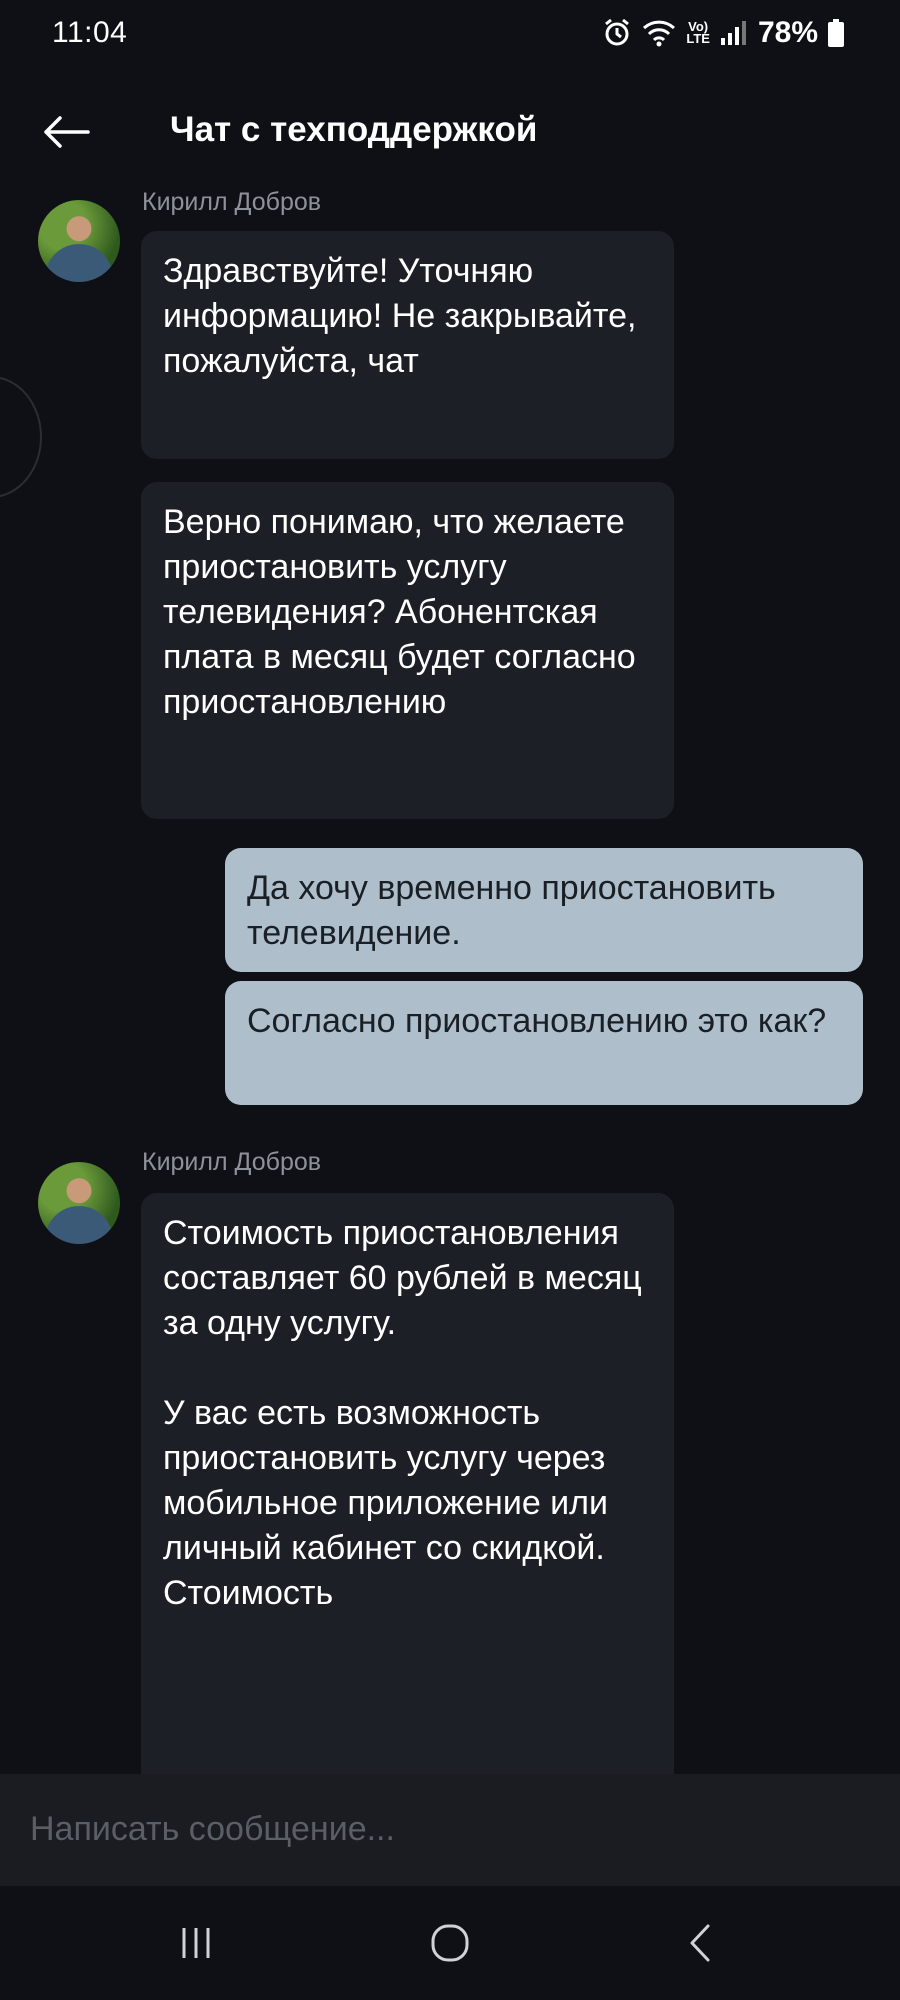 This screenshot has height=2000, width=900. I want to click on message-composer, so click(450, 1830).